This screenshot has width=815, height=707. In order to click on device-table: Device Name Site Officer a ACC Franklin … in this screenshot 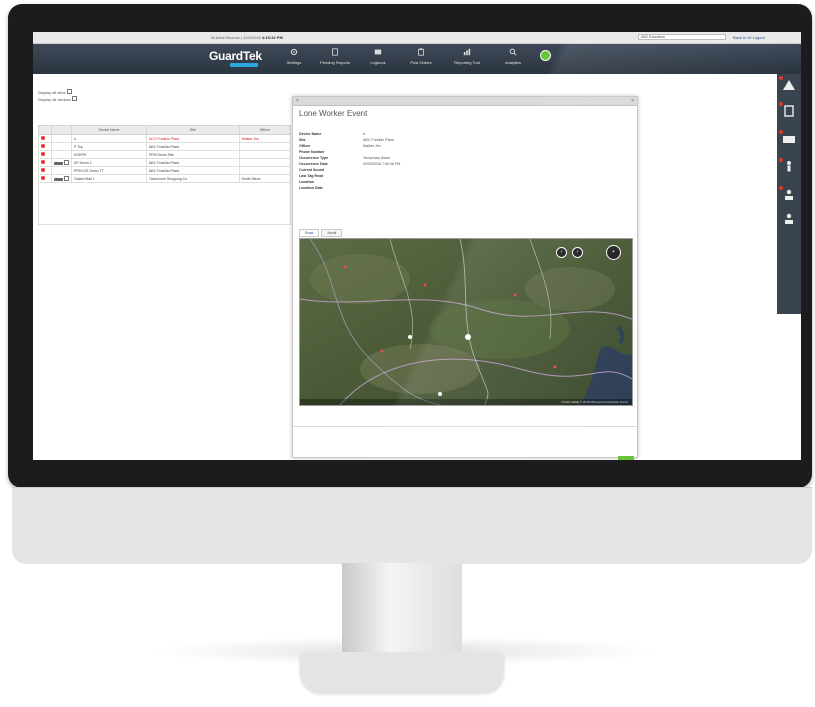, I will do `click(165, 154)`.